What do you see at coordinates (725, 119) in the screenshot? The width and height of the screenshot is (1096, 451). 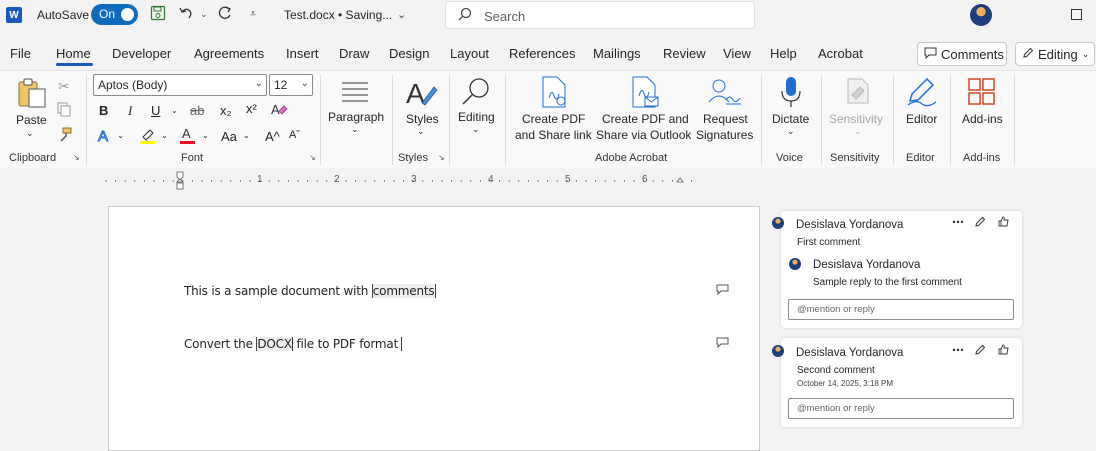 I see `request-signatures-label-1: Request` at bounding box center [725, 119].